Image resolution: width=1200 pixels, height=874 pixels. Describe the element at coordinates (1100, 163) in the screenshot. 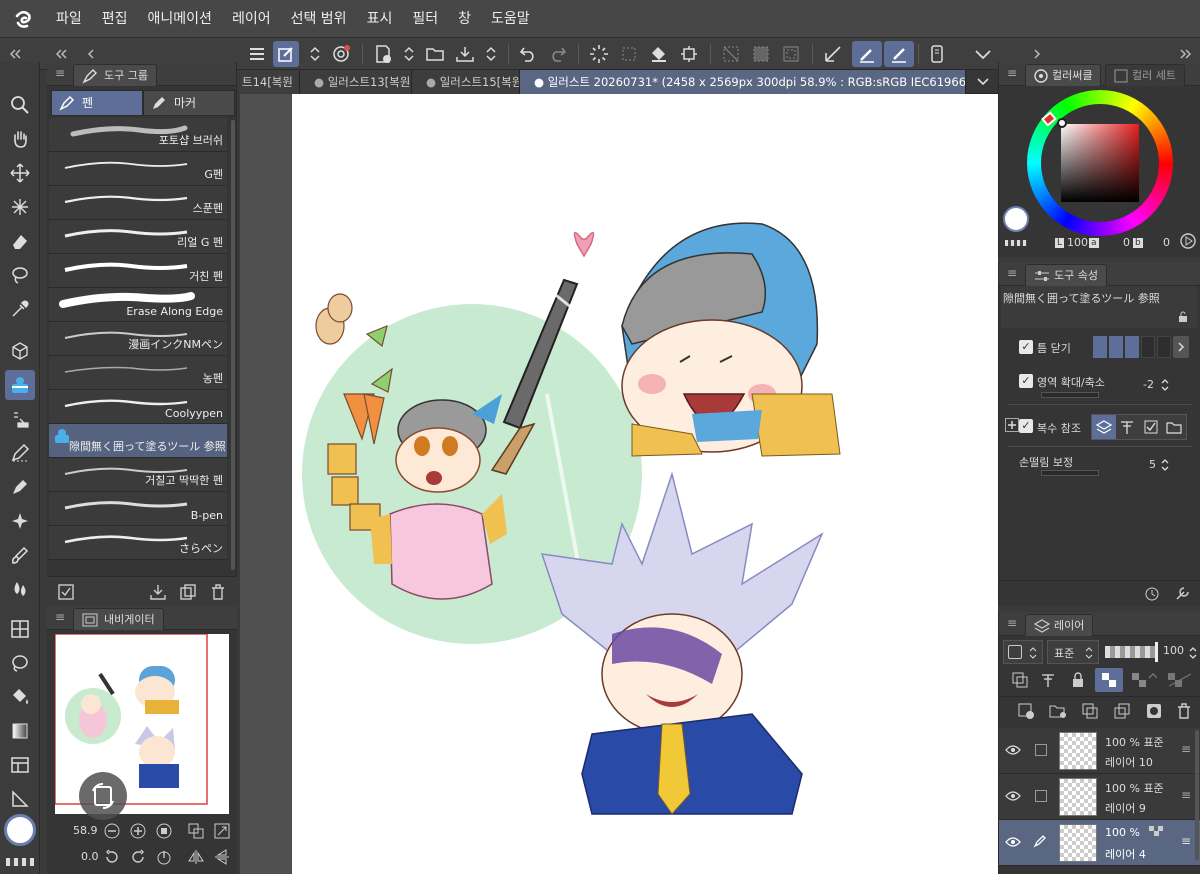

I see `saturation-value-square` at that location.